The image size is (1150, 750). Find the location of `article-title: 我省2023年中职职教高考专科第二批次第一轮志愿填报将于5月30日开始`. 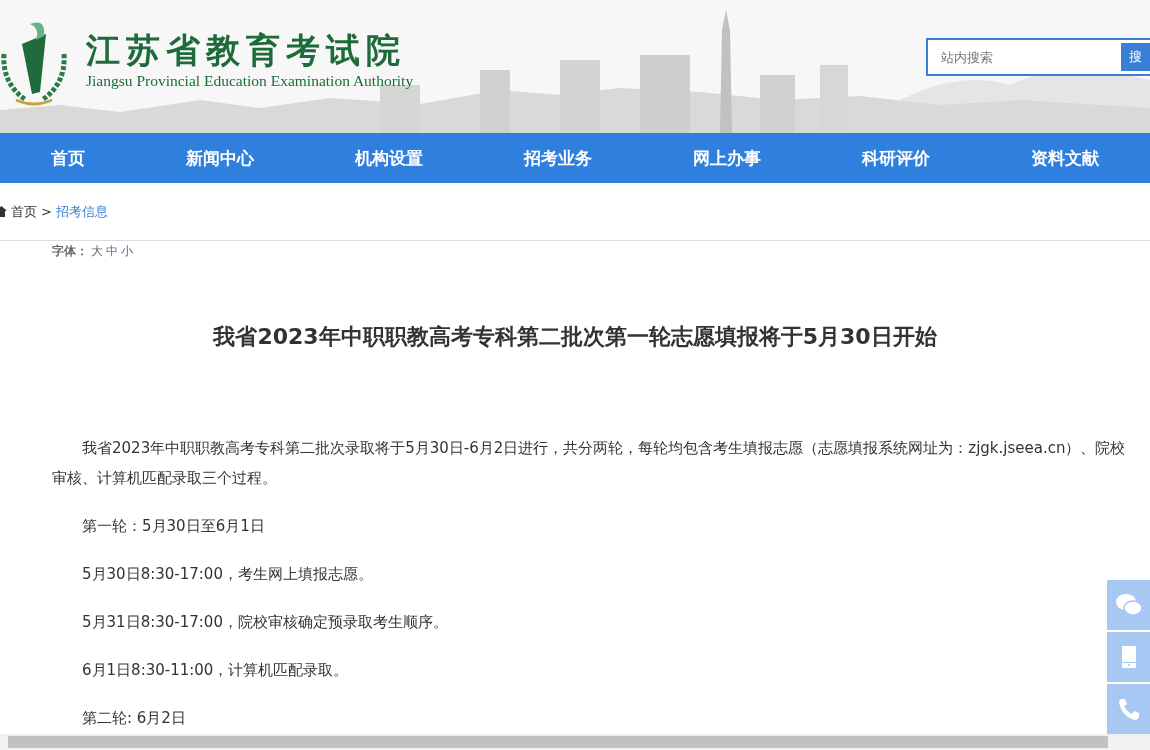

article-title: 我省2023年中职职教高考专科第二批次第一轮志愿填报将于5月30日开始 is located at coordinates (574, 337).